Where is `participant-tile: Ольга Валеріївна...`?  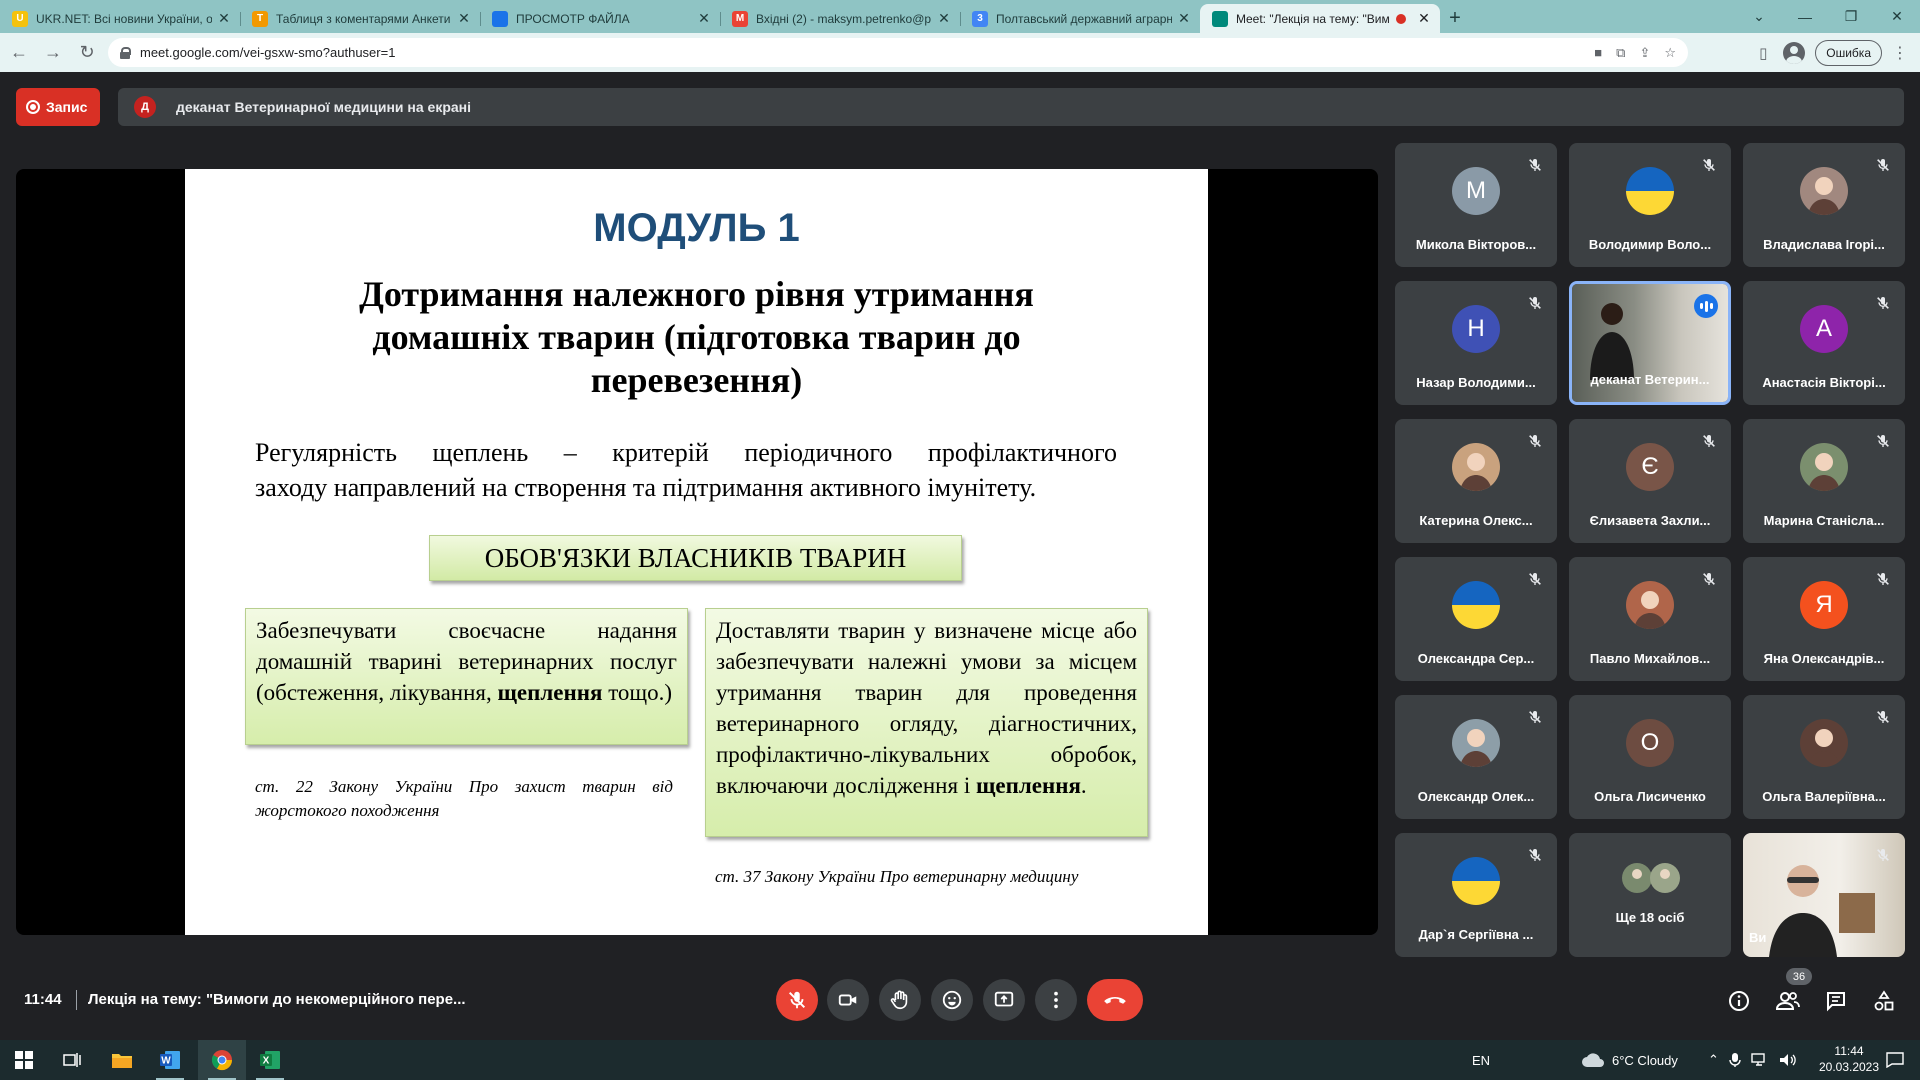 participant-tile: Ольга Валеріївна... is located at coordinates (1824, 757).